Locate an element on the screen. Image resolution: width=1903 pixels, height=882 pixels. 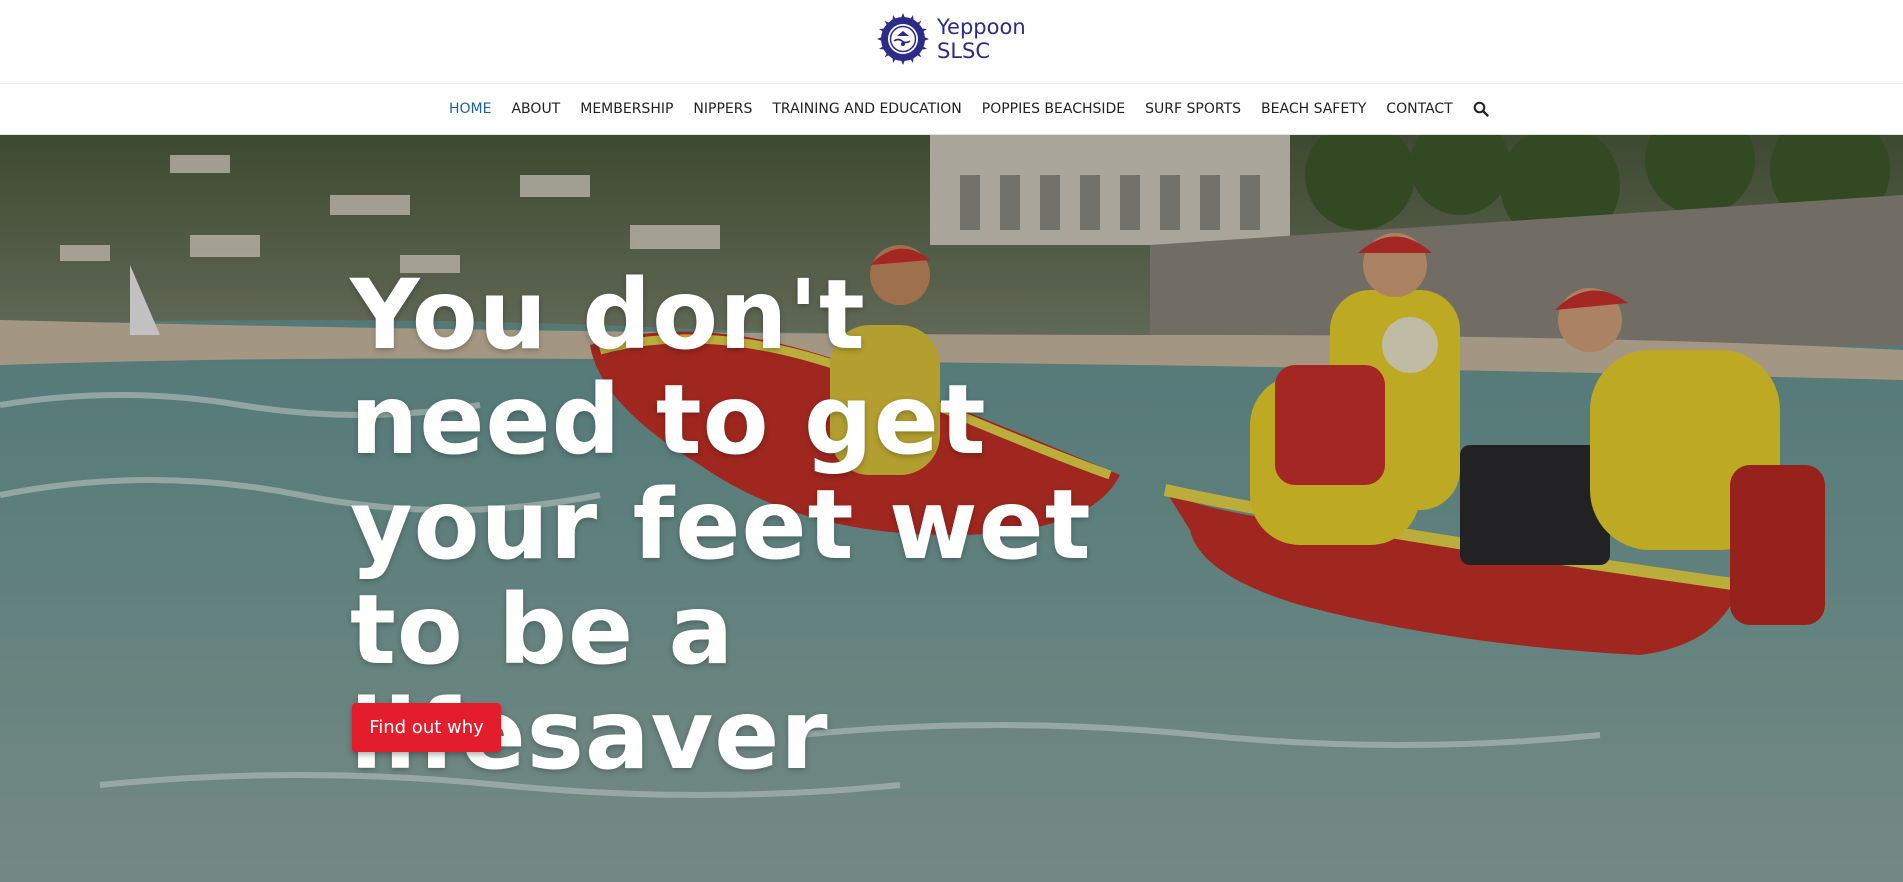
nav-search is located at coordinates (1481, 109).